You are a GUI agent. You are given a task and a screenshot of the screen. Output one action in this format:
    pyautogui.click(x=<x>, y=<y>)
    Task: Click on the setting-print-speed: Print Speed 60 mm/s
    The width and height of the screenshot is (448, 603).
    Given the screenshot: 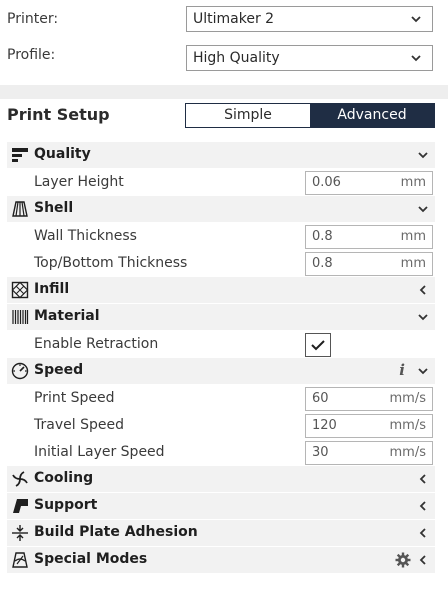 What is the action you would take?
    pyautogui.click(x=221, y=398)
    